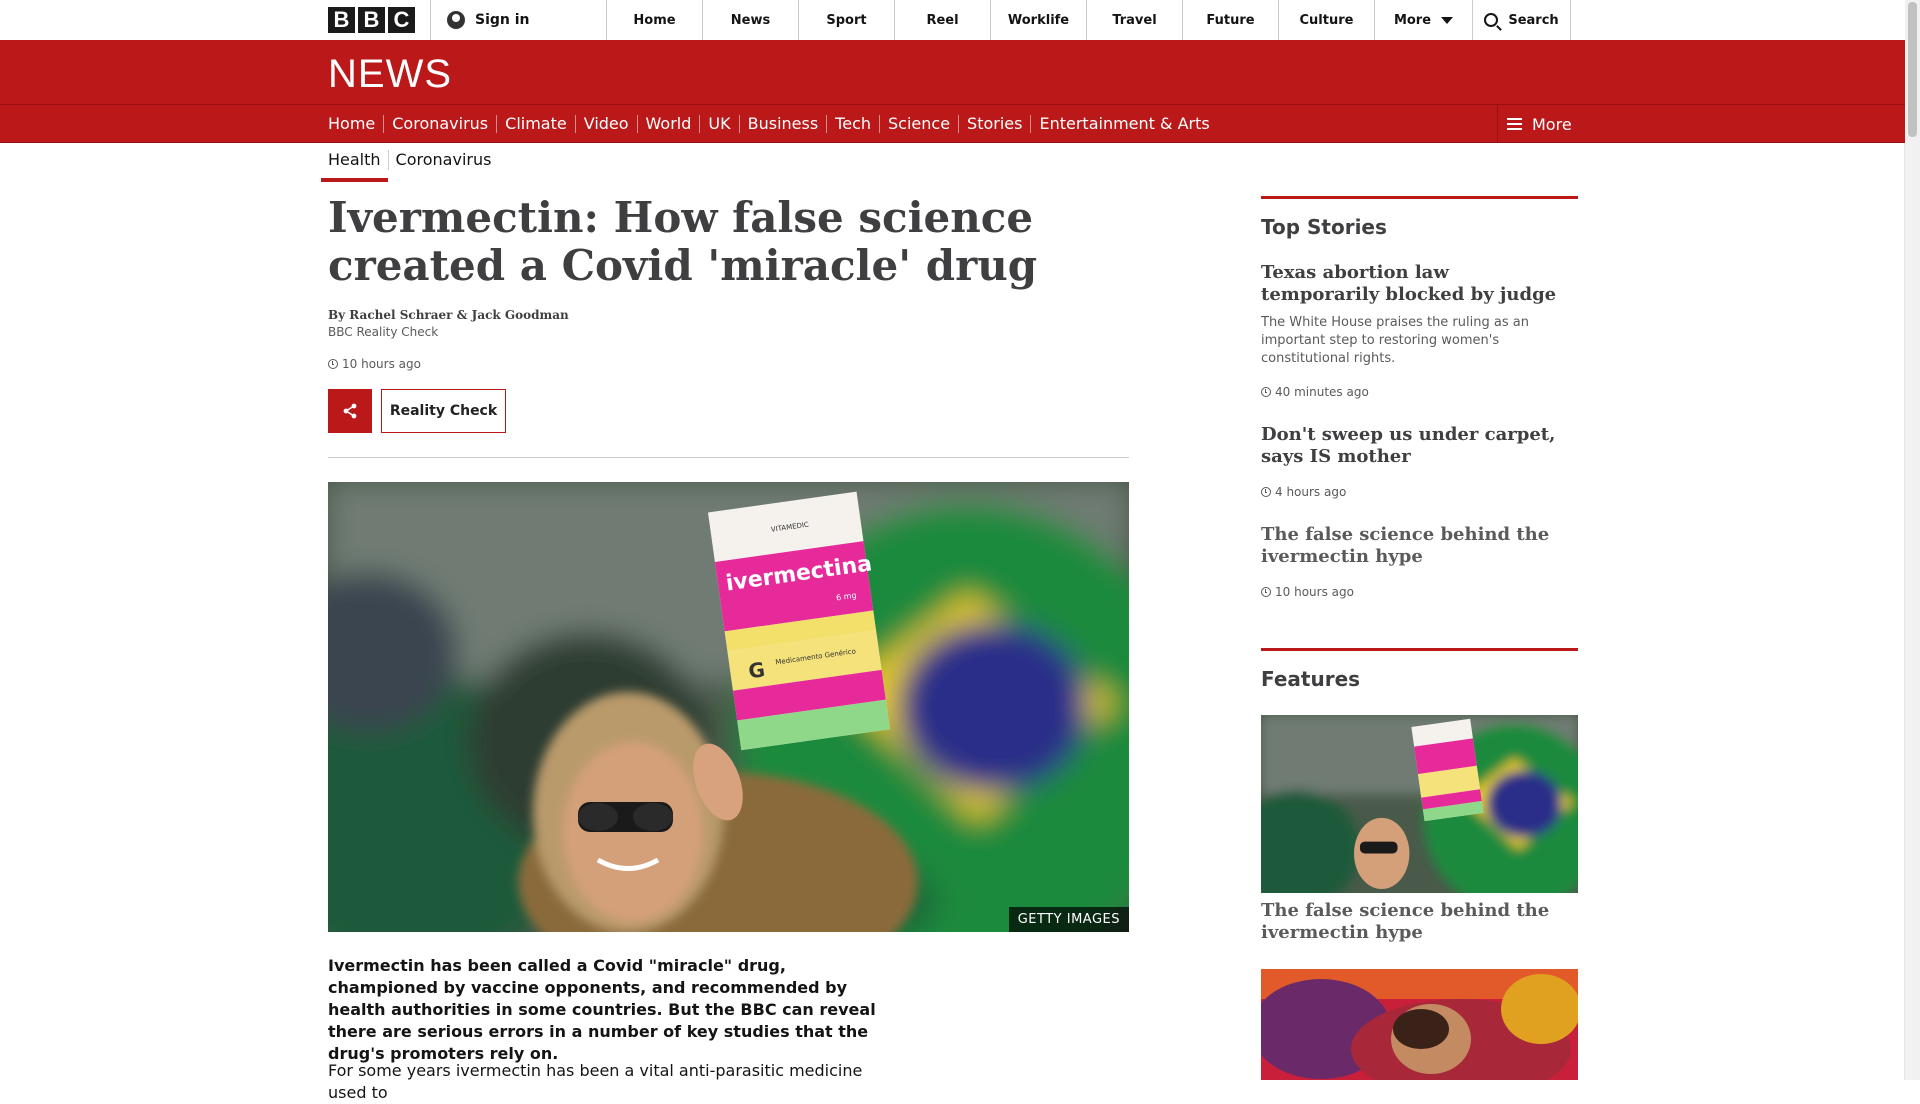 This screenshot has height=1104, width=1920. Describe the element at coordinates (1491, 20) in the screenshot. I see `search-icon` at that location.